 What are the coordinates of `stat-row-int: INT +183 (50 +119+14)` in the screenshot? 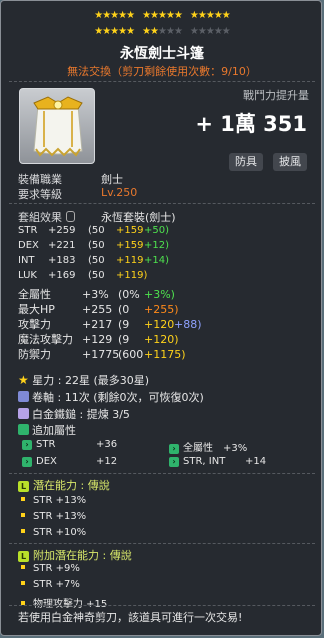 It's located at (93, 260).